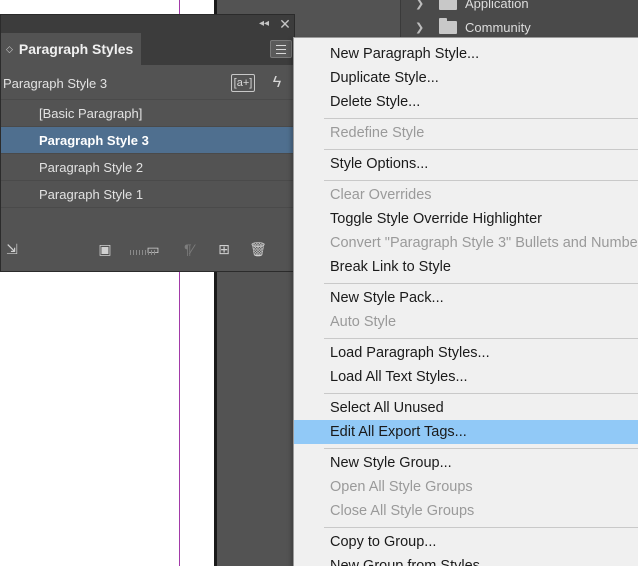  I want to click on panel-bottom-toolbar: ⇲ ▣ ▭ ¶⁄ ⊞ 🗑, so click(147, 249).